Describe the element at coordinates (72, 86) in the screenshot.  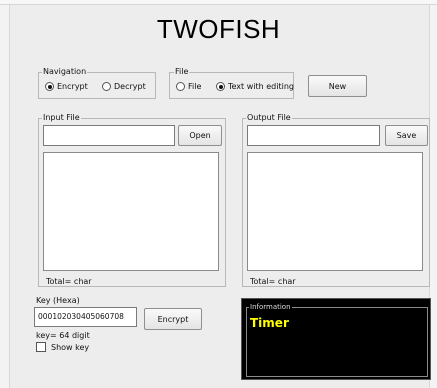
I see `encrypt-radio-label: Encrypt` at that location.